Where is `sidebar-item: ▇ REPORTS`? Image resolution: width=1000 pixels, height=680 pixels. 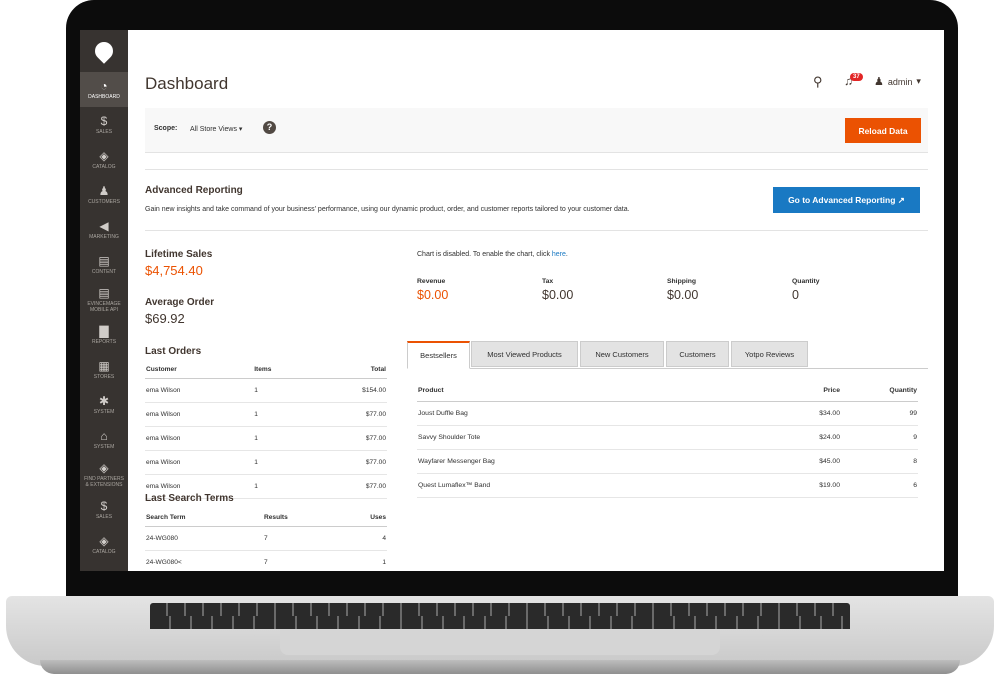 sidebar-item: ▇ REPORTS is located at coordinates (104, 334).